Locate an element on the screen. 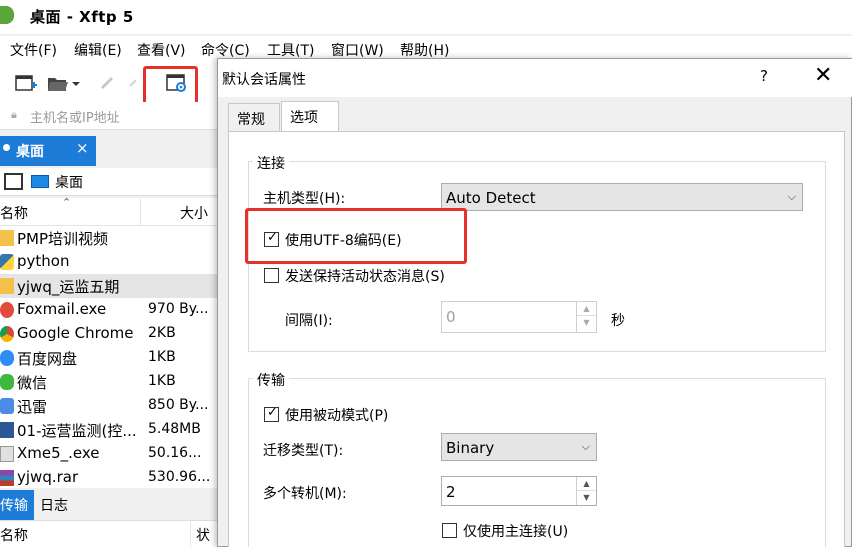  tab-log: 日志 is located at coordinates (54, 505).